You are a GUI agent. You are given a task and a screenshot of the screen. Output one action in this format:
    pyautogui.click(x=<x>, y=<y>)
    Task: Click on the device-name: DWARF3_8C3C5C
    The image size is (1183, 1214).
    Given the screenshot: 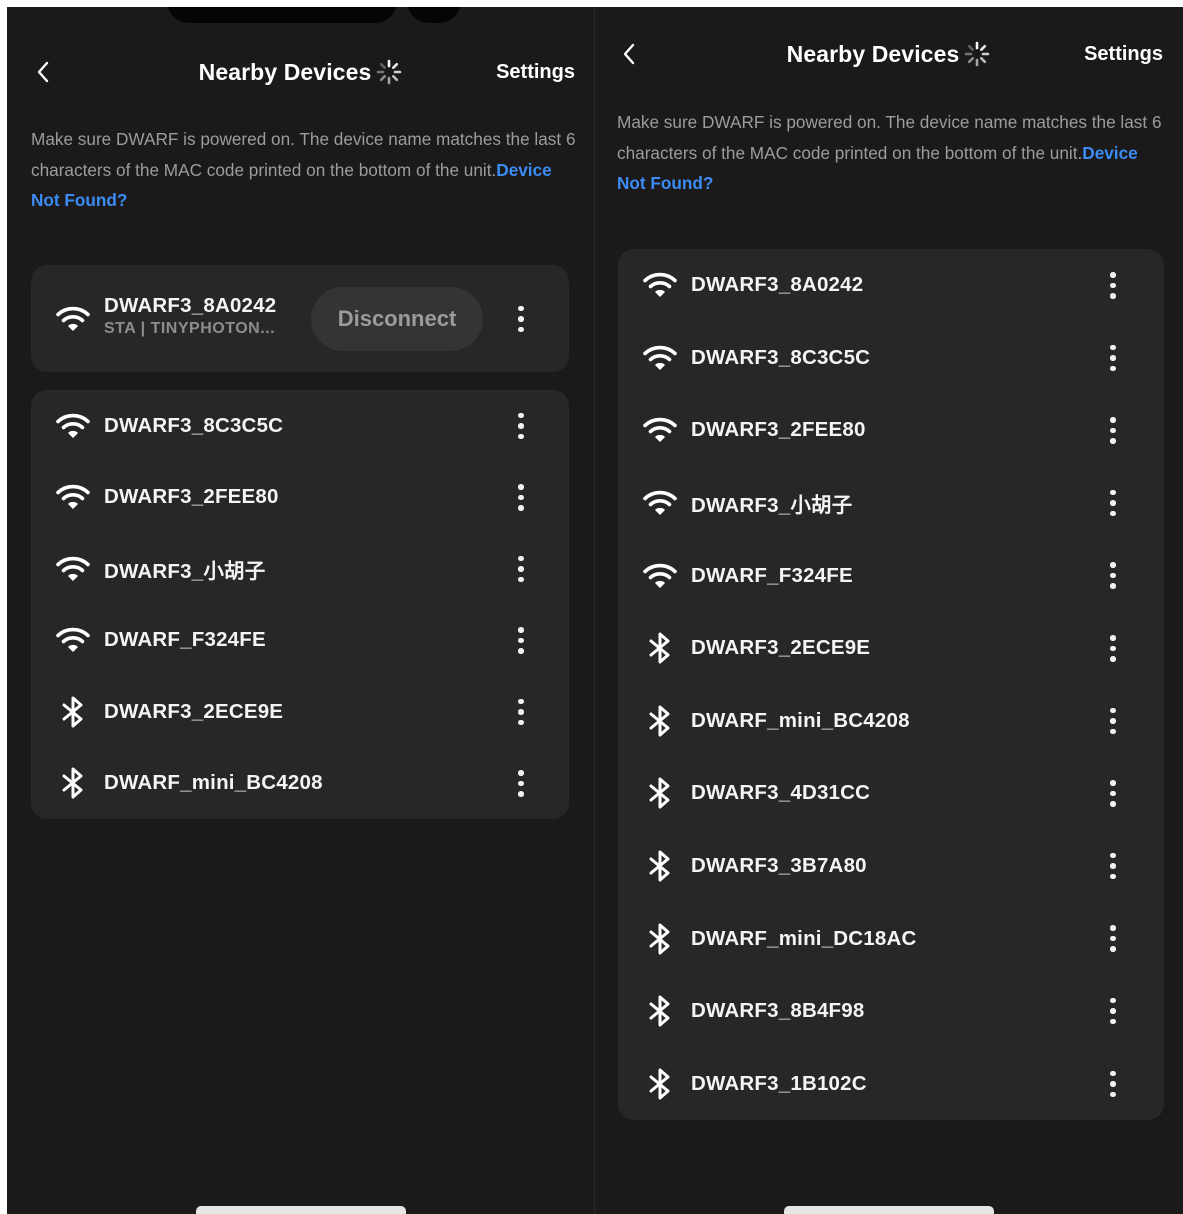 What is the action you would take?
    pyautogui.click(x=194, y=425)
    